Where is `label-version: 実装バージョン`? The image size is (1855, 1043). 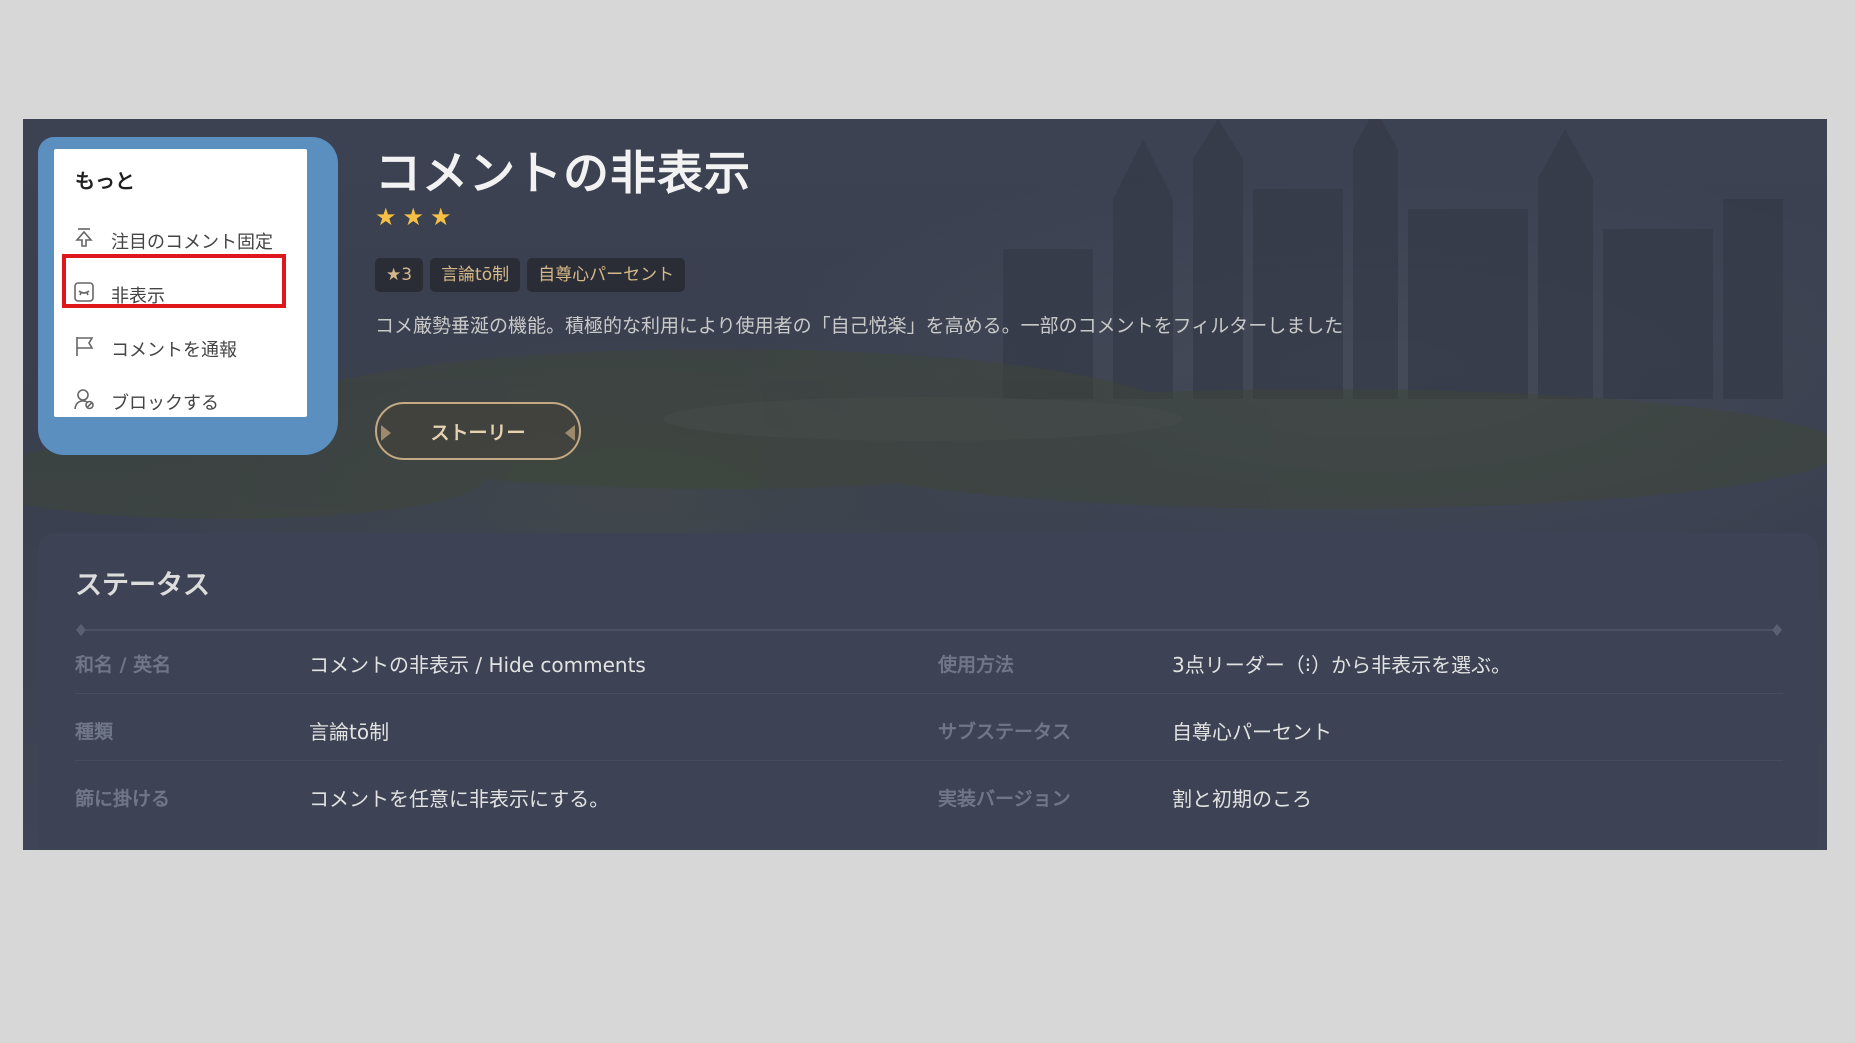 label-version: 実装バージョン is located at coordinates (1004, 799).